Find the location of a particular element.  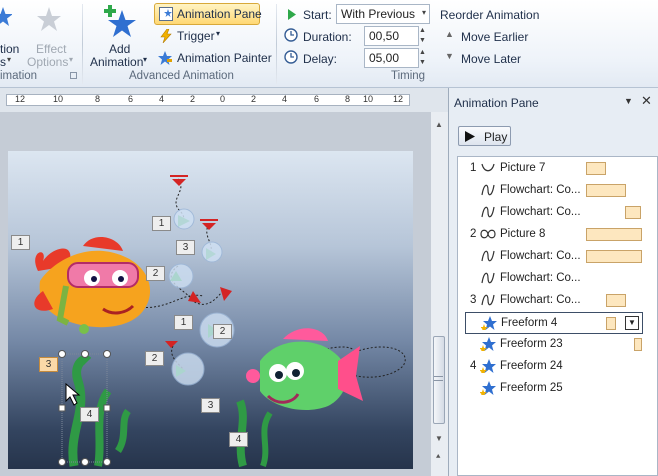

dialog-launcher-icon is located at coordinates (73, 75).